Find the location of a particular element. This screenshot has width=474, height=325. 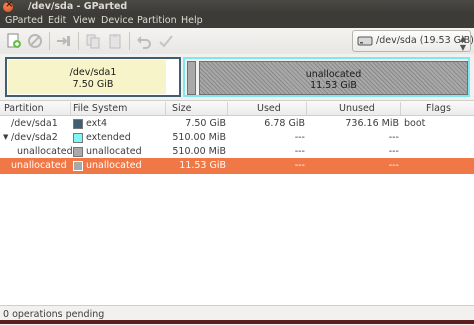

paste-icon is located at coordinates (115, 41).